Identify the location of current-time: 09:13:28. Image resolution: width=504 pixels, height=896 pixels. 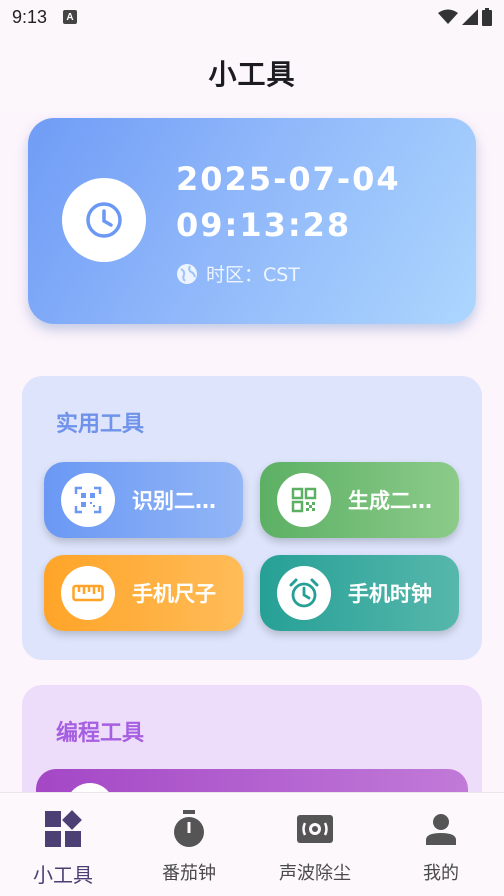
(264, 225).